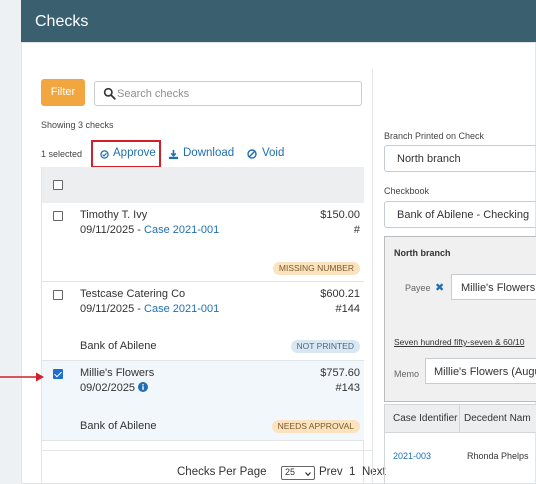 The image size is (536, 484). I want to click on status-badge: NEEDS APPROVAL, so click(315, 426).